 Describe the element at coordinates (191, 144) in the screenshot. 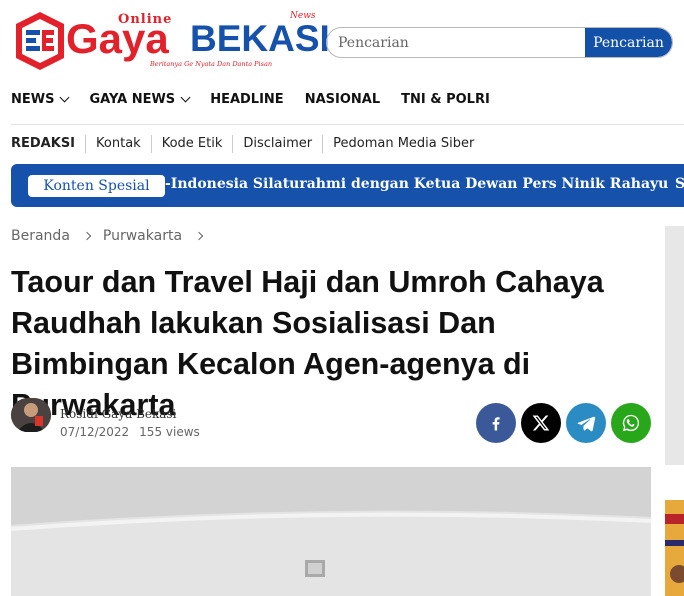

I see `nav-link-kode-etik: Kode Etik` at that location.